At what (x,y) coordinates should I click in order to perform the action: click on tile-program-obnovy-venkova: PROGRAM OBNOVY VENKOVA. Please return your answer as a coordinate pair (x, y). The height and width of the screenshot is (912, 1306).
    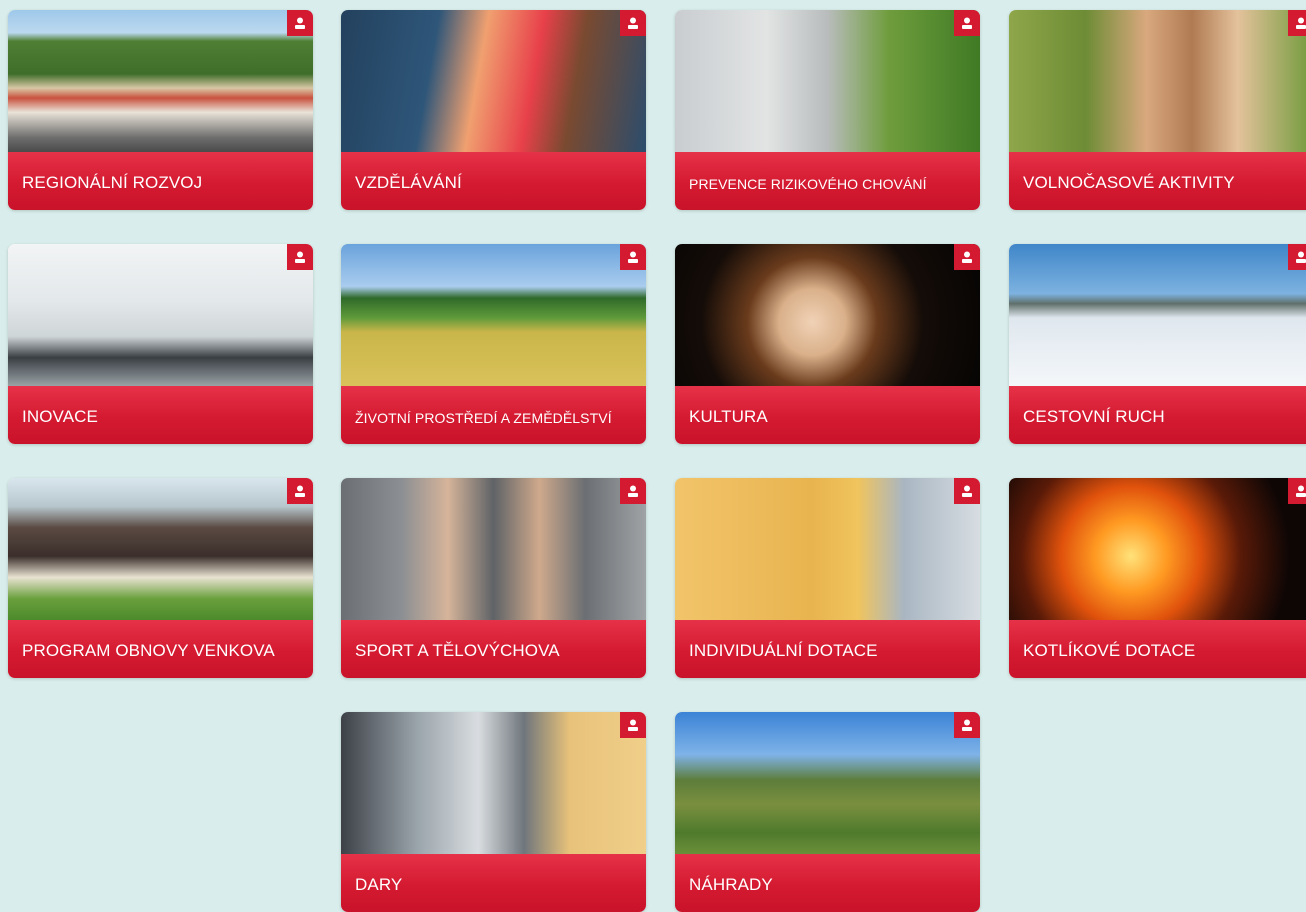
    Looking at the image, I should click on (160, 578).